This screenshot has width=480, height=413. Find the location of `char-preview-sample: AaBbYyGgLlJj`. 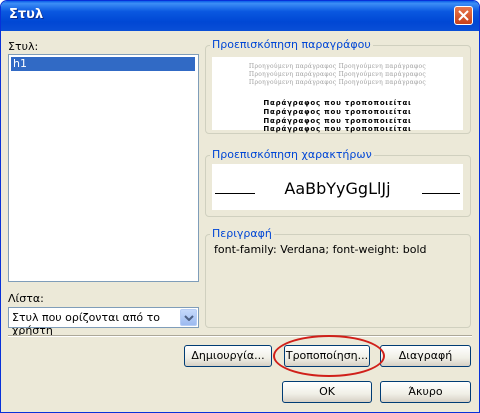

char-preview-sample: AaBbYyGgLlJj is located at coordinates (337, 188).